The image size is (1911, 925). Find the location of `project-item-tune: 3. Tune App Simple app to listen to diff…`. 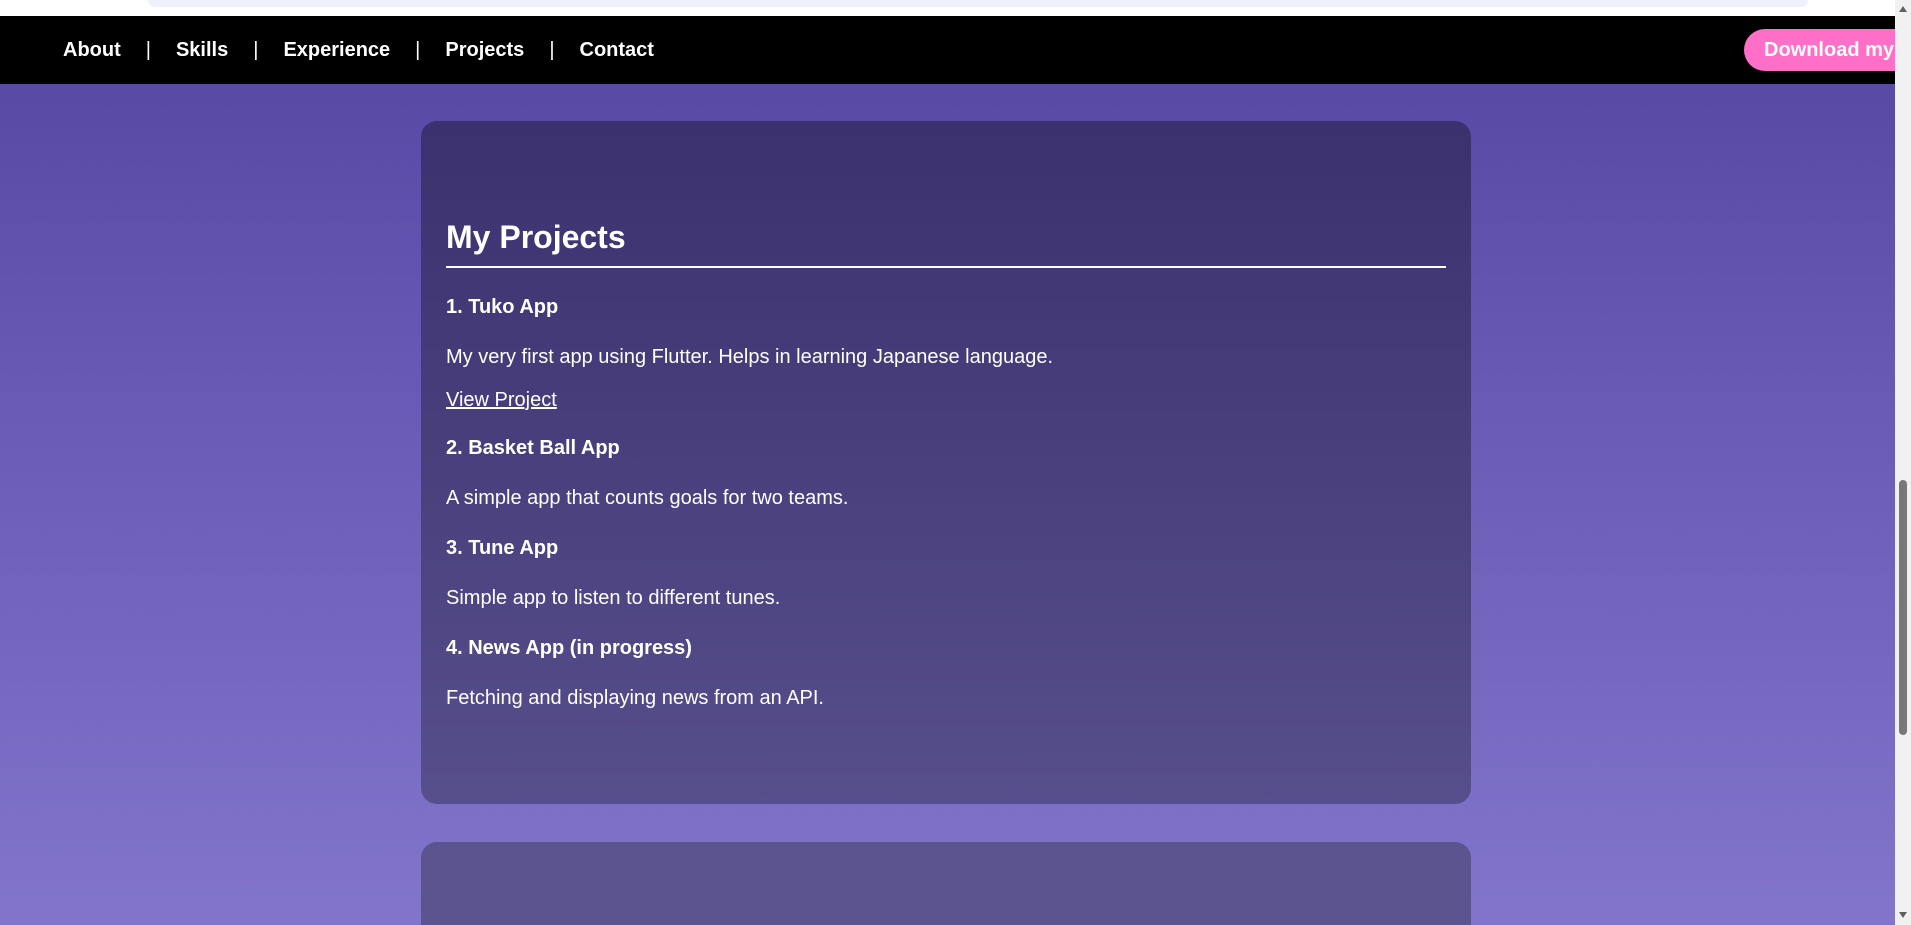

project-item-tune: 3. Tune App Simple app to listen to diff… is located at coordinates (946, 573).